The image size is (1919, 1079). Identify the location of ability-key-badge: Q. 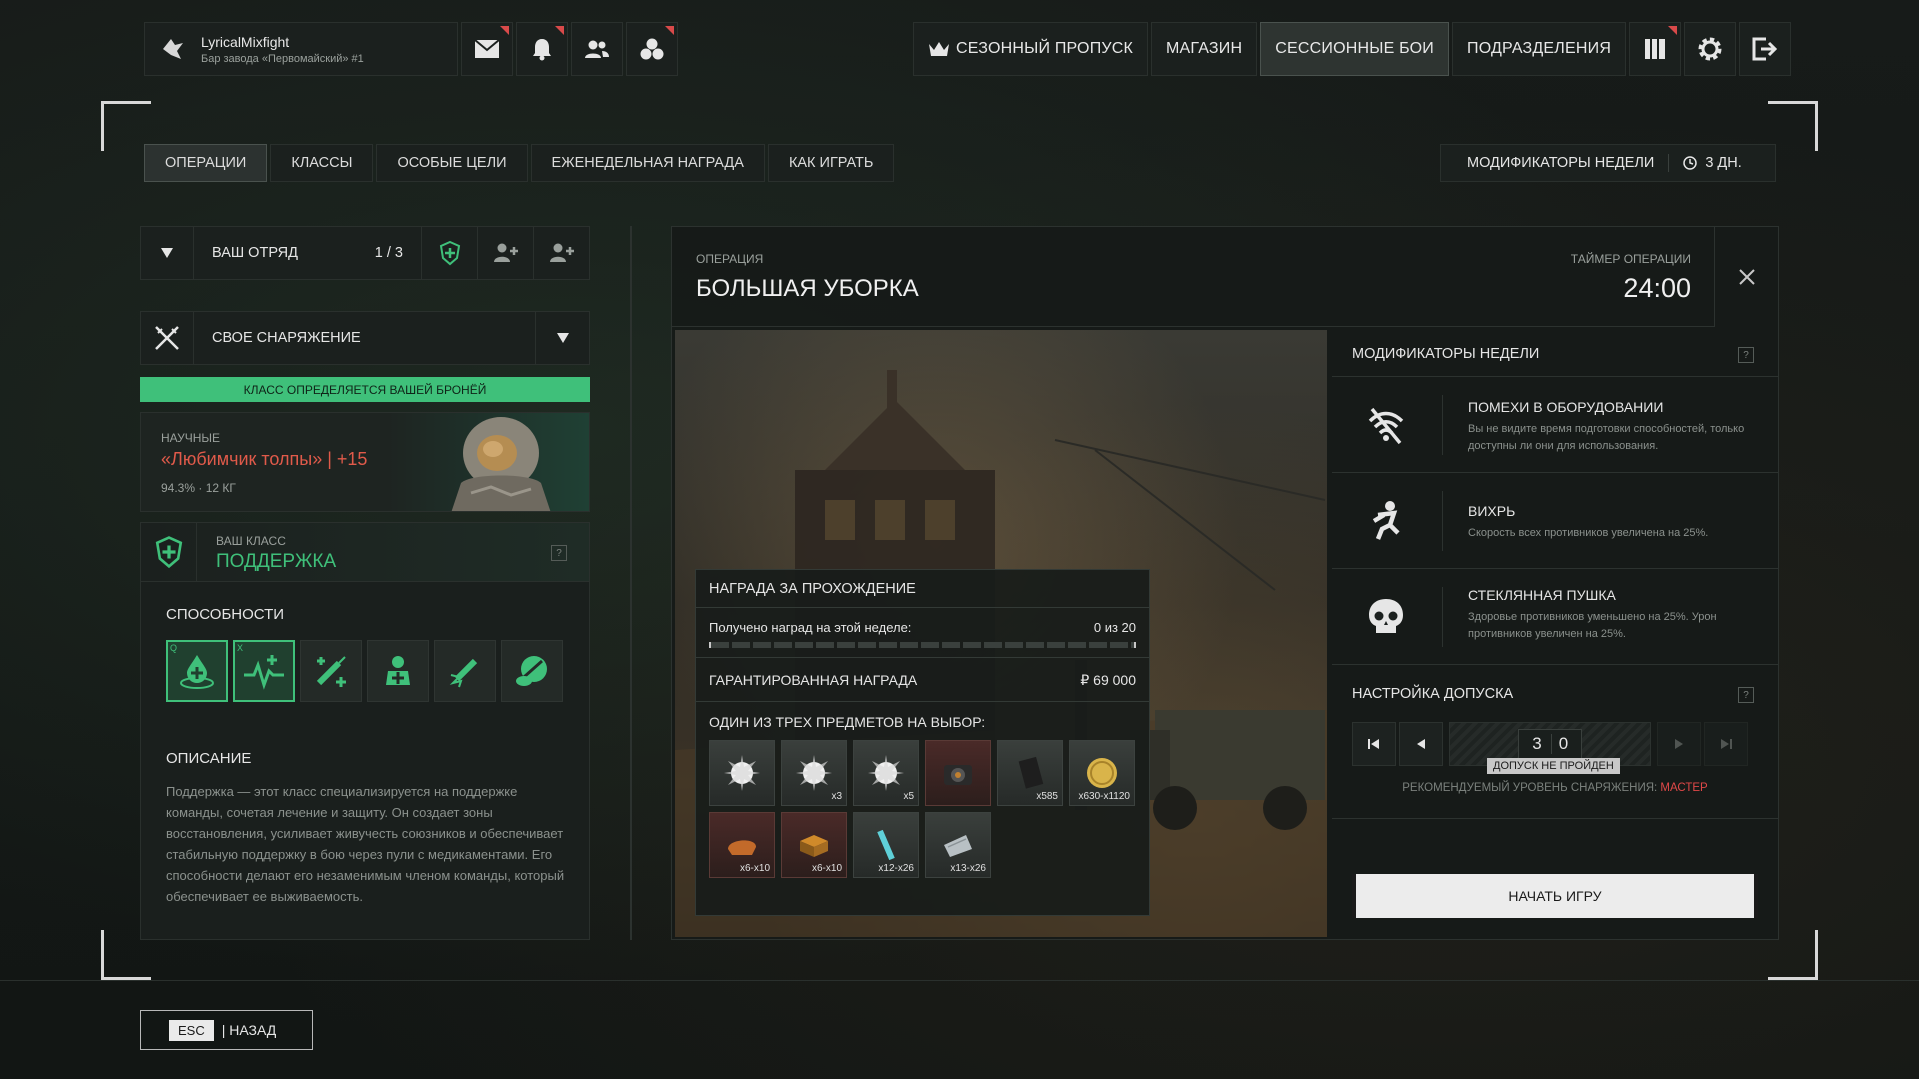
(174, 648).